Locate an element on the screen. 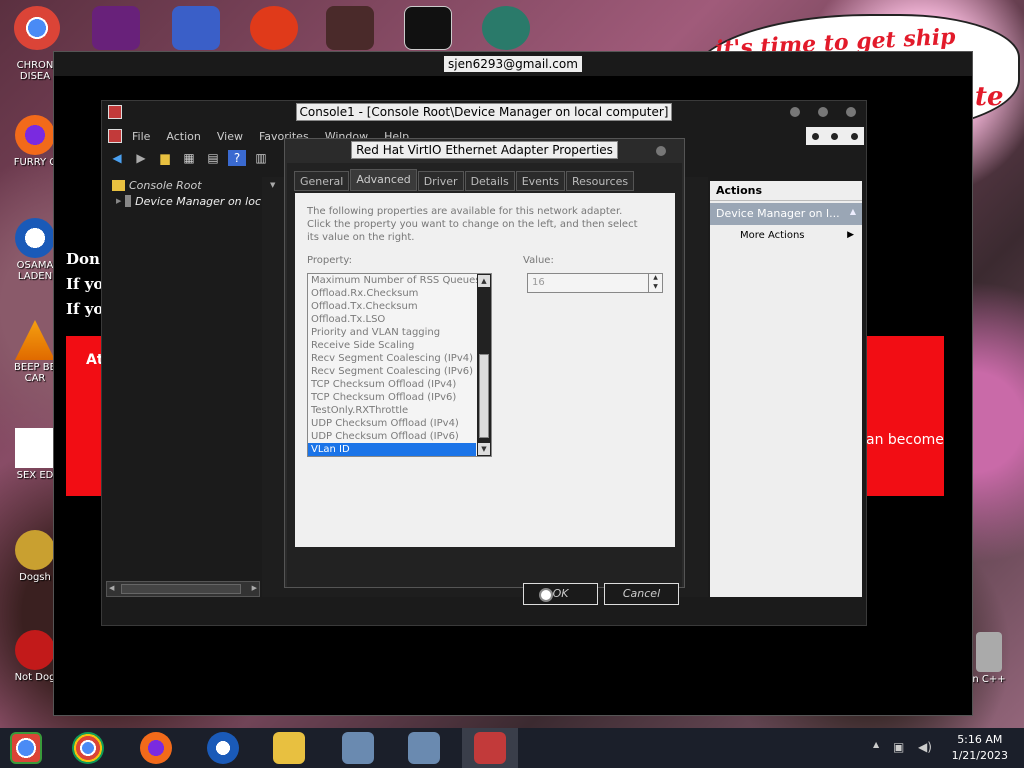 Image resolution: width=1024 pixels, height=768 pixels. property-list-scrollbar: ▲ ▼ is located at coordinates (484, 365).